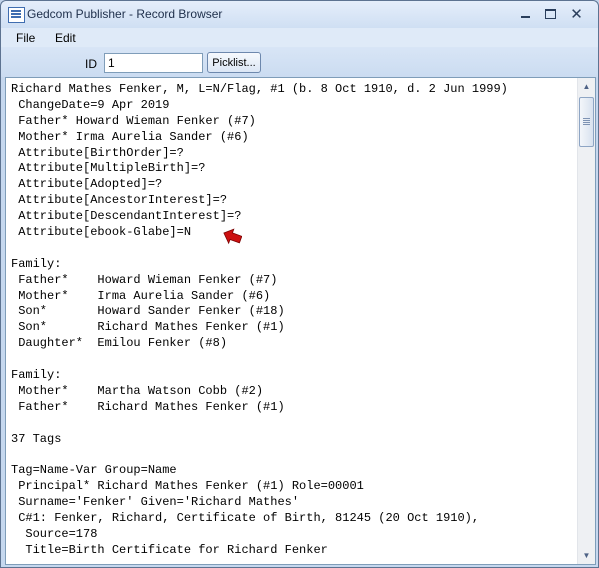 The width and height of the screenshot is (599, 568). Describe the element at coordinates (148, 311) in the screenshot. I see `record-line: Son* Howard Sander Fenker (#18)` at that location.